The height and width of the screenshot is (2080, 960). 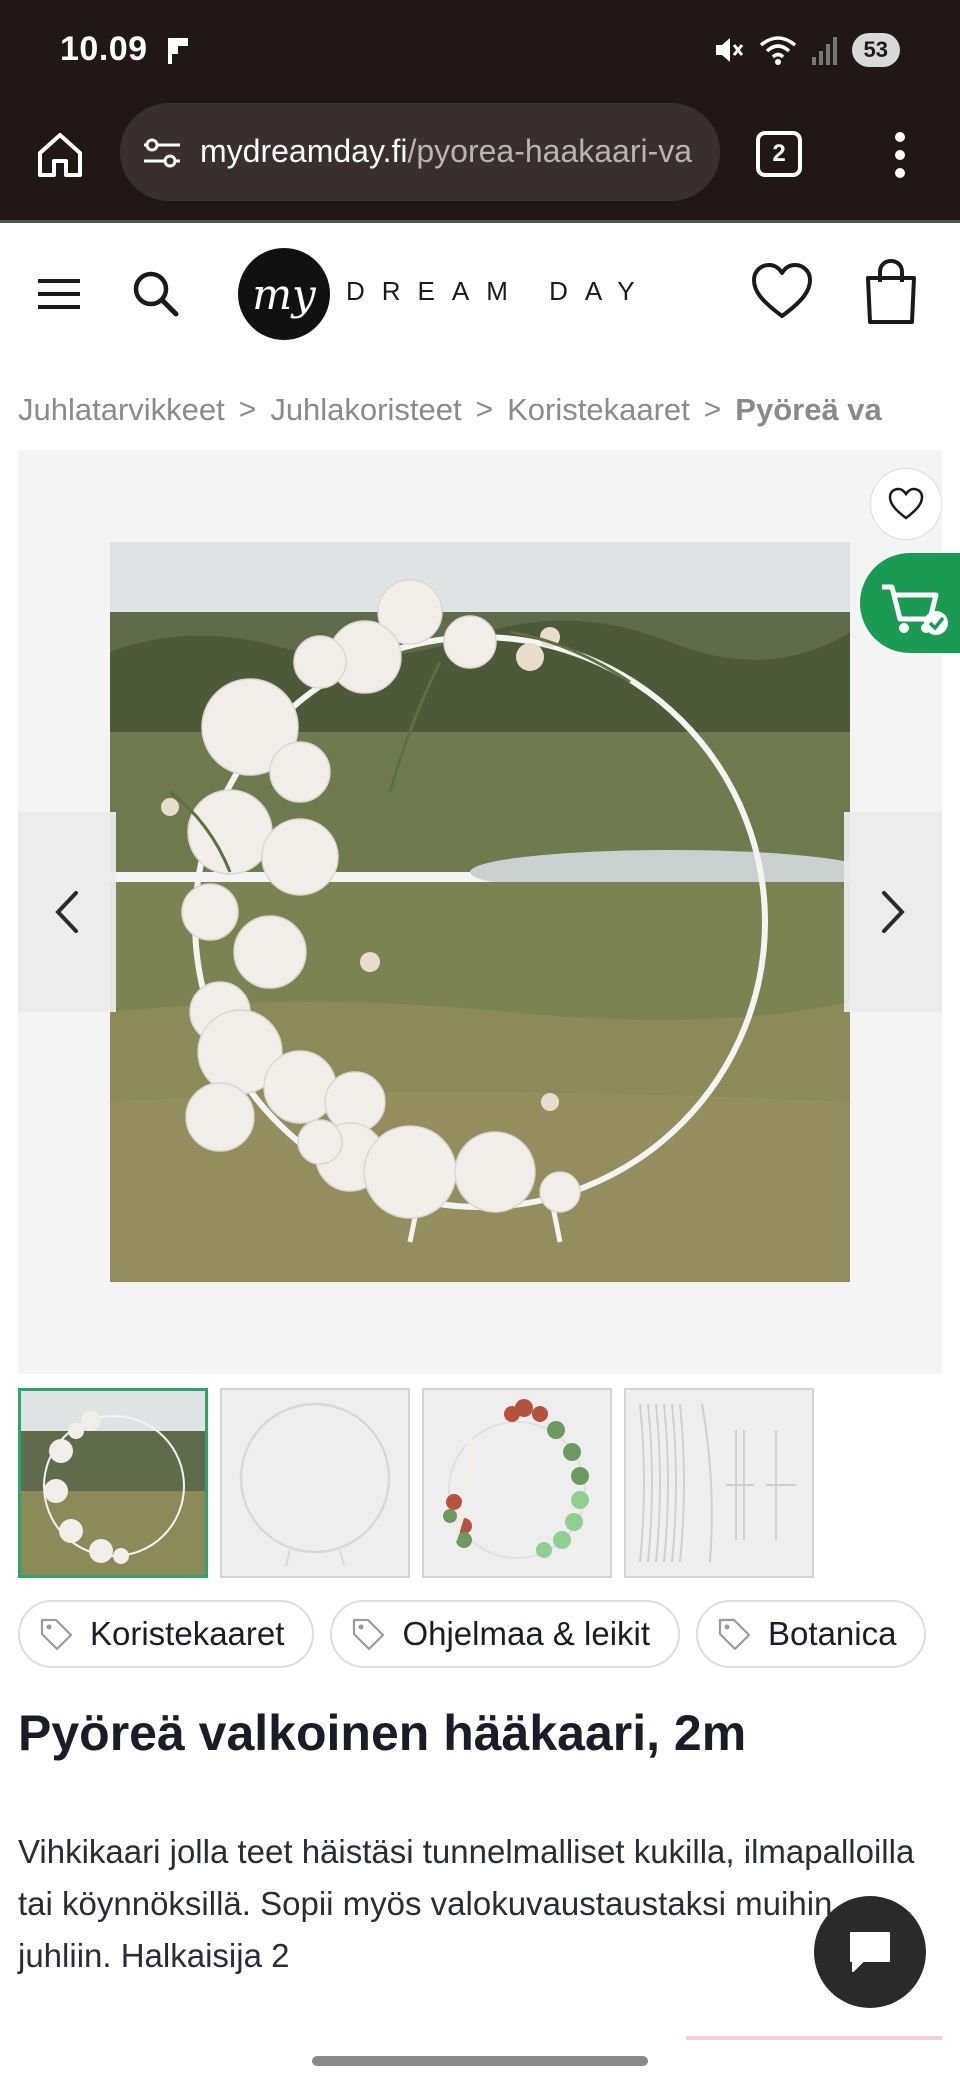 I want to click on menu-icon, so click(x=59, y=294).